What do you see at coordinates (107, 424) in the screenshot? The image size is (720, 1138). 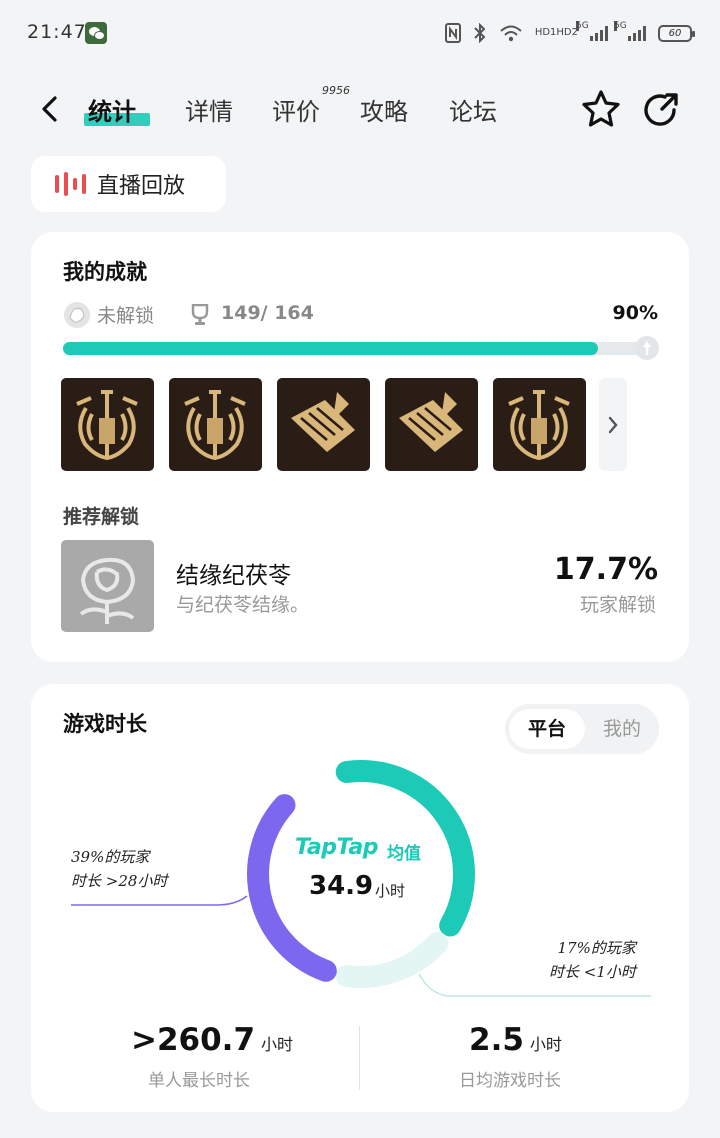 I see `achievement-badge-sword-emblem` at bounding box center [107, 424].